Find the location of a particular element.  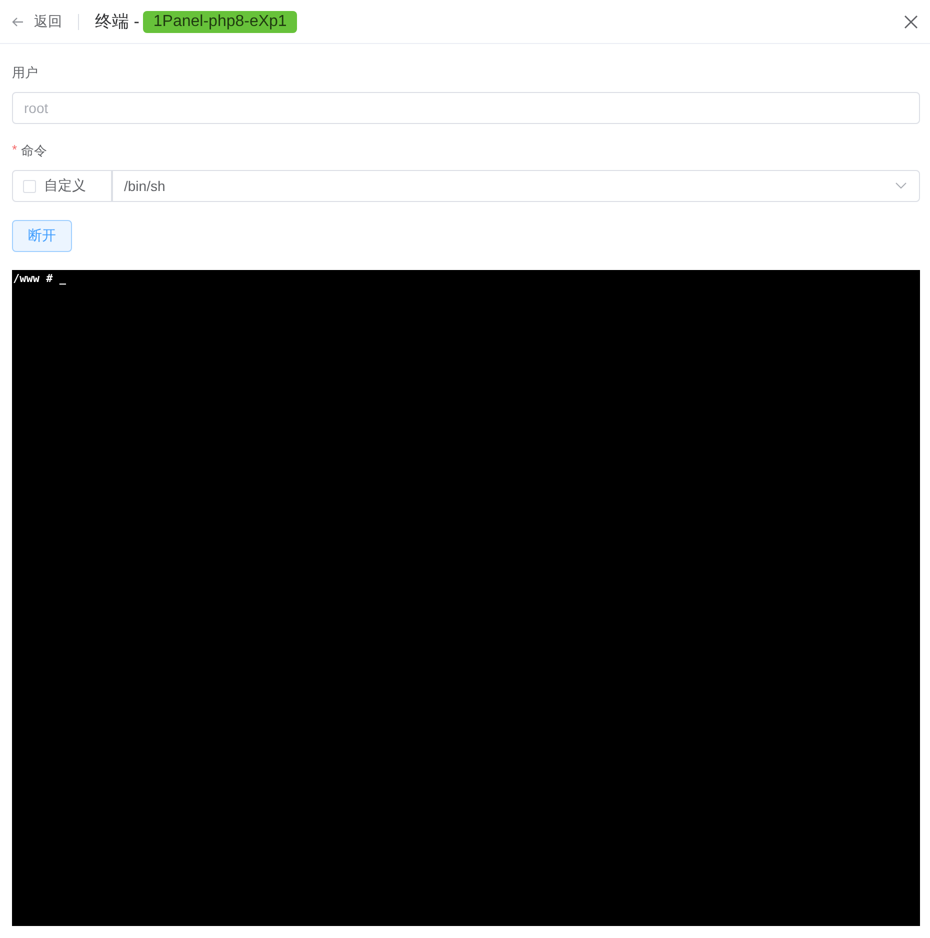

drawer-title: 终端 - is located at coordinates (117, 22).